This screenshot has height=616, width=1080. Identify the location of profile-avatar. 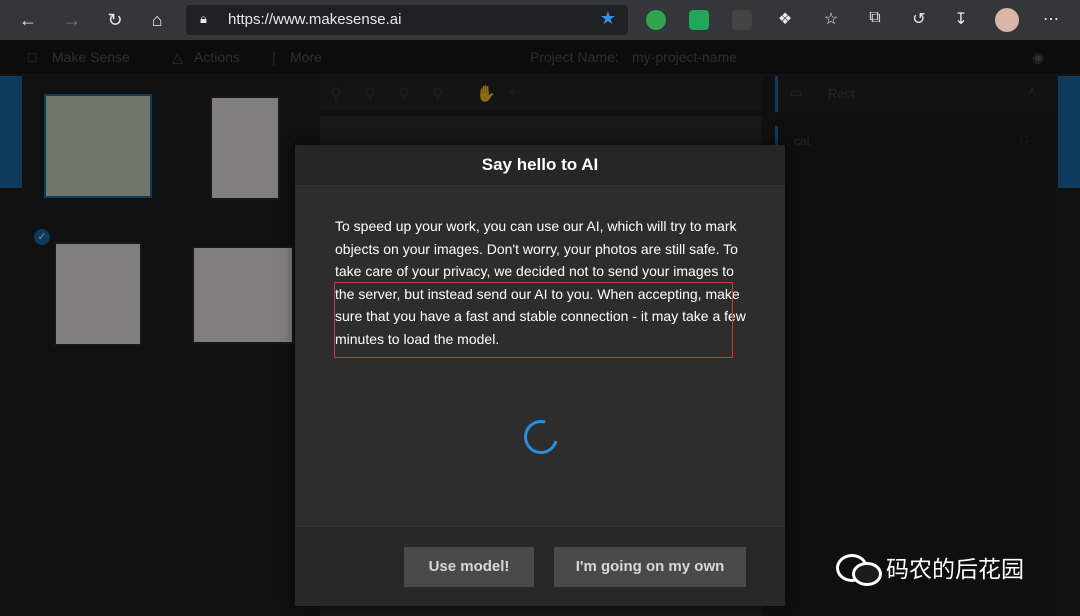
(1007, 20).